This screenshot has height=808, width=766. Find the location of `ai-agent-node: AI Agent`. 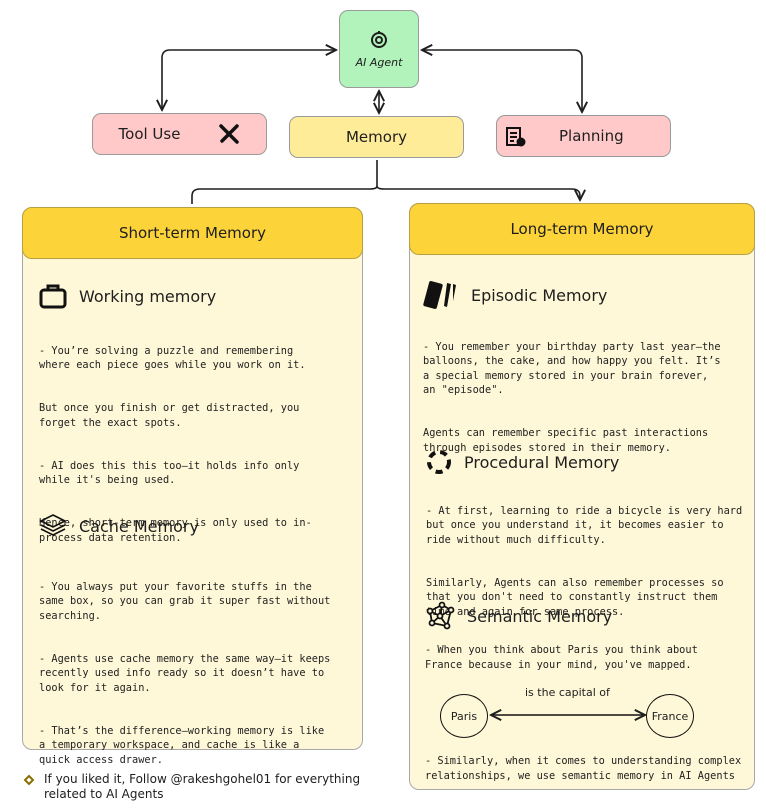

ai-agent-node: AI Agent is located at coordinates (379, 49).